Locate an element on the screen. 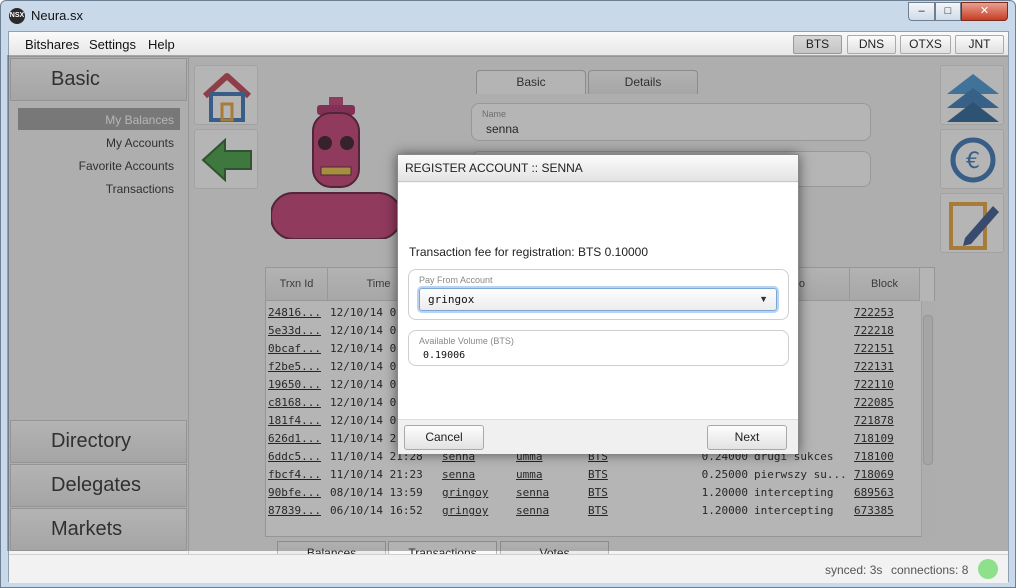 The height and width of the screenshot is (588, 1016). network-tab-bts: BTS is located at coordinates (817, 44).